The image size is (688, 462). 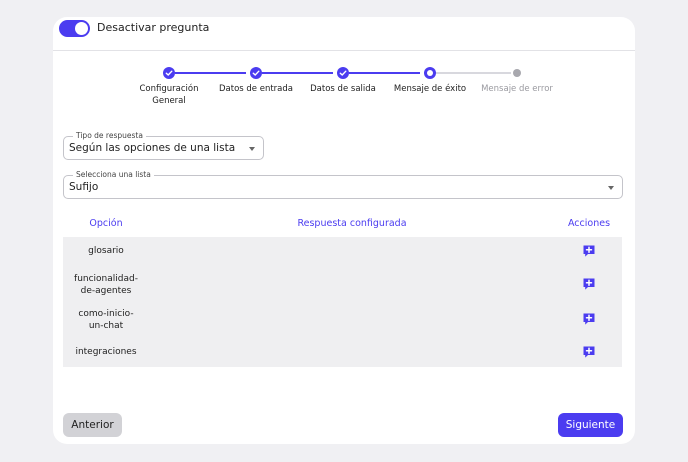 I want to click on toggle-label: Desactivar pregunta, so click(x=153, y=27).